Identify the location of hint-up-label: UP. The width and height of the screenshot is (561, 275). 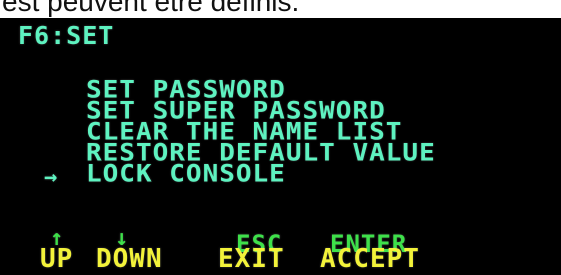
(57, 259).